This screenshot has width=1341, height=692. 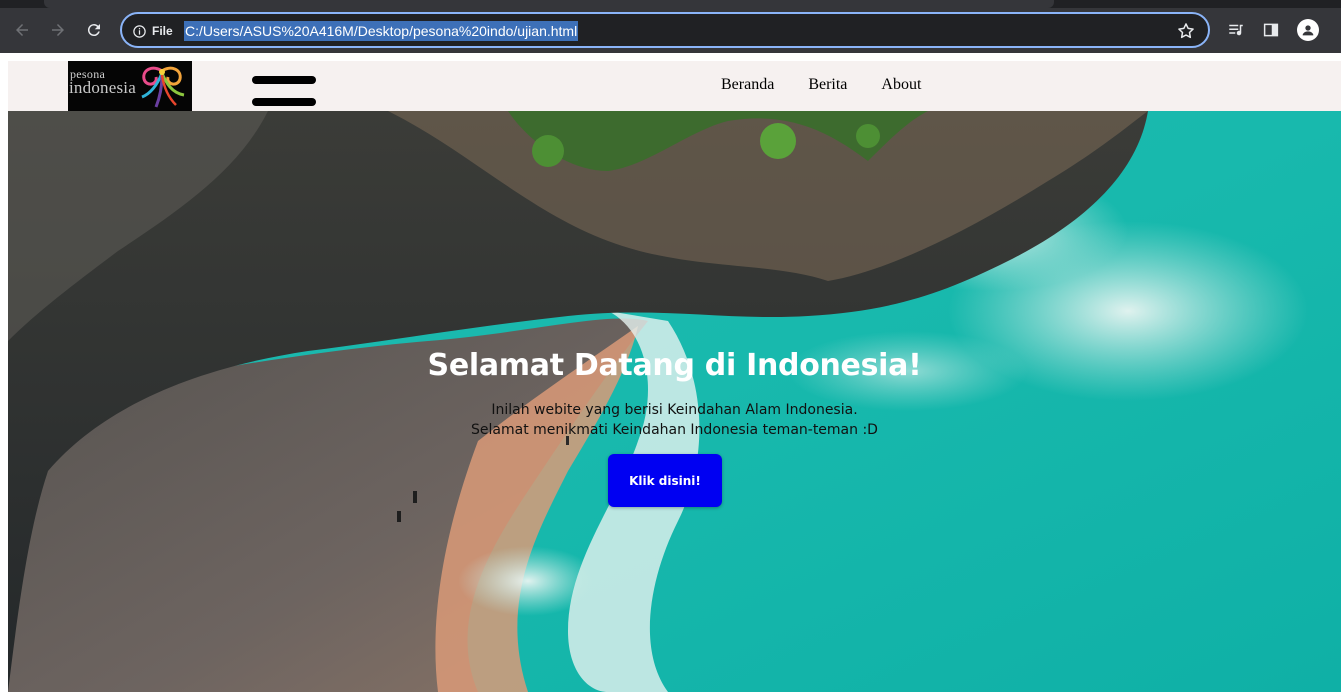 I want to click on logo-swirl-icon, so click(x=163, y=87).